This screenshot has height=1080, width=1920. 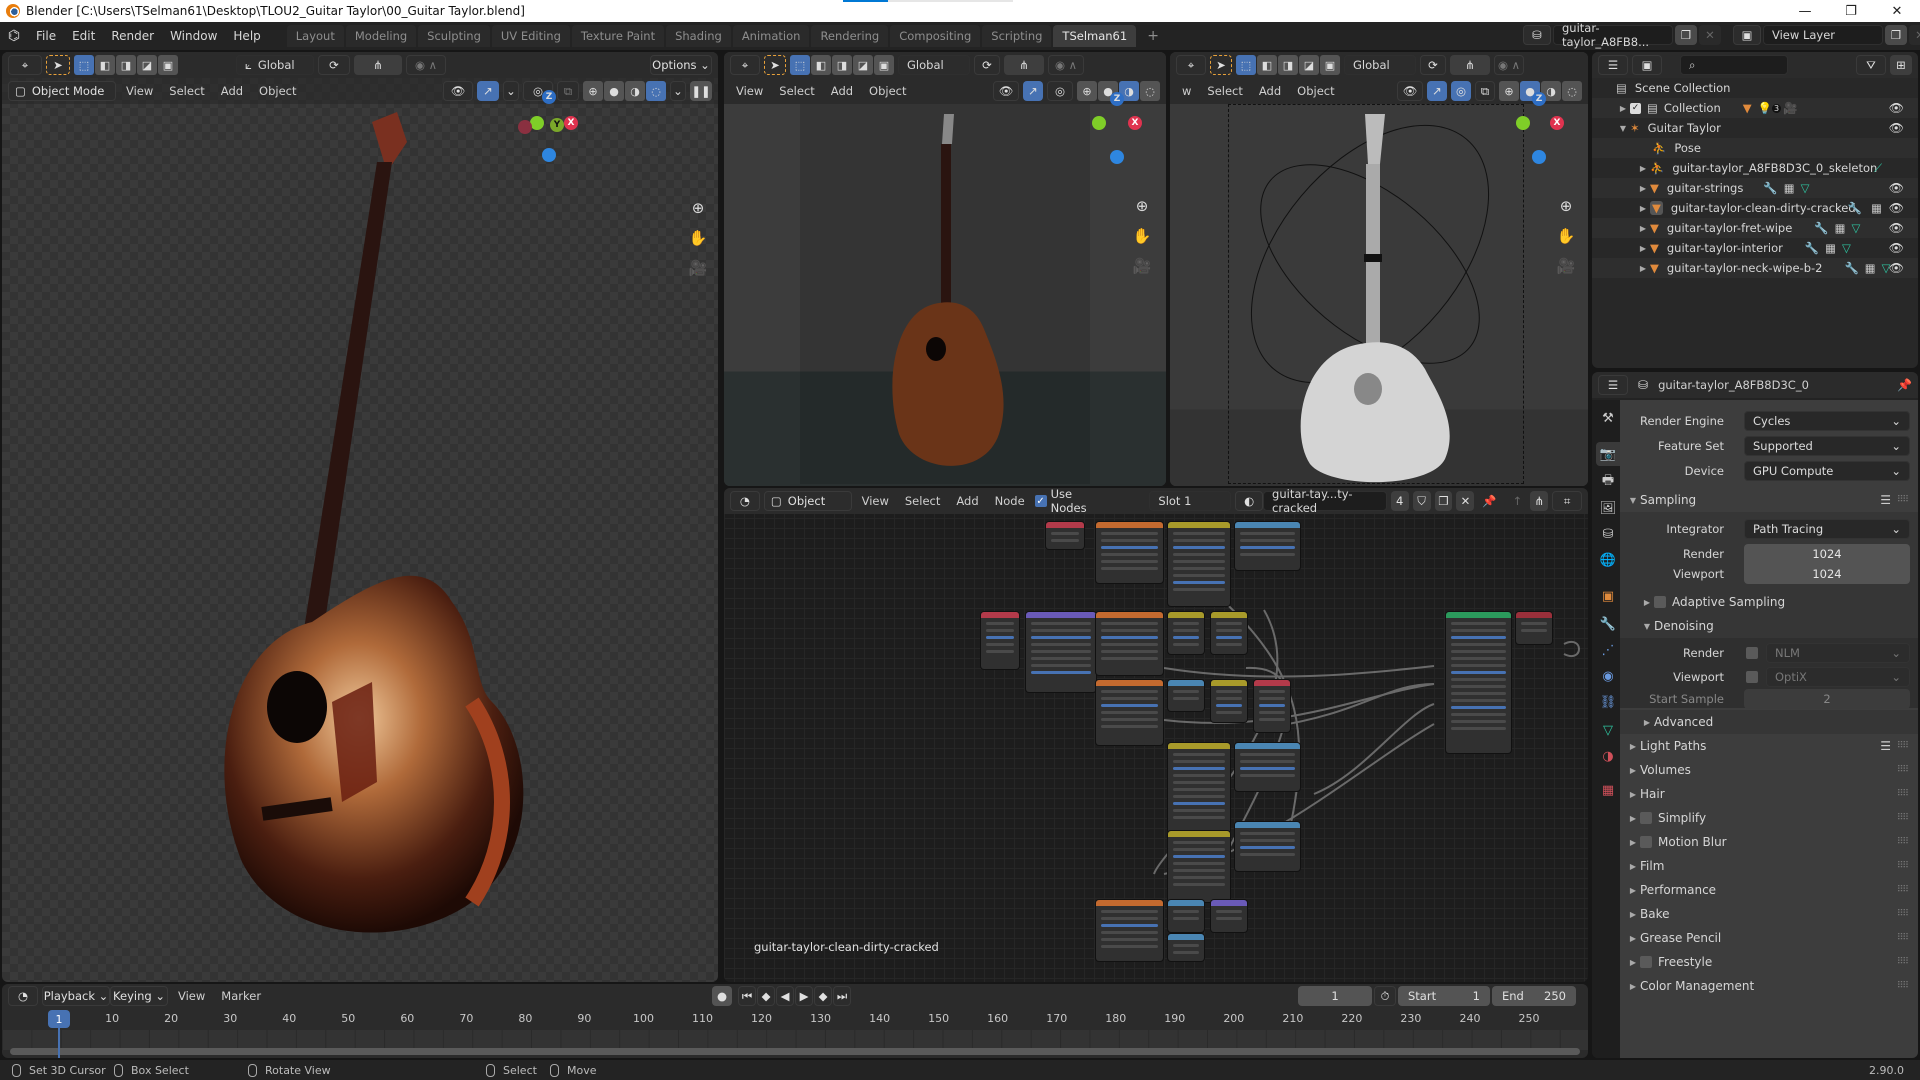 What do you see at coordinates (537, 123) in the screenshot?
I see `gizmo-neg-y-axis` at bounding box center [537, 123].